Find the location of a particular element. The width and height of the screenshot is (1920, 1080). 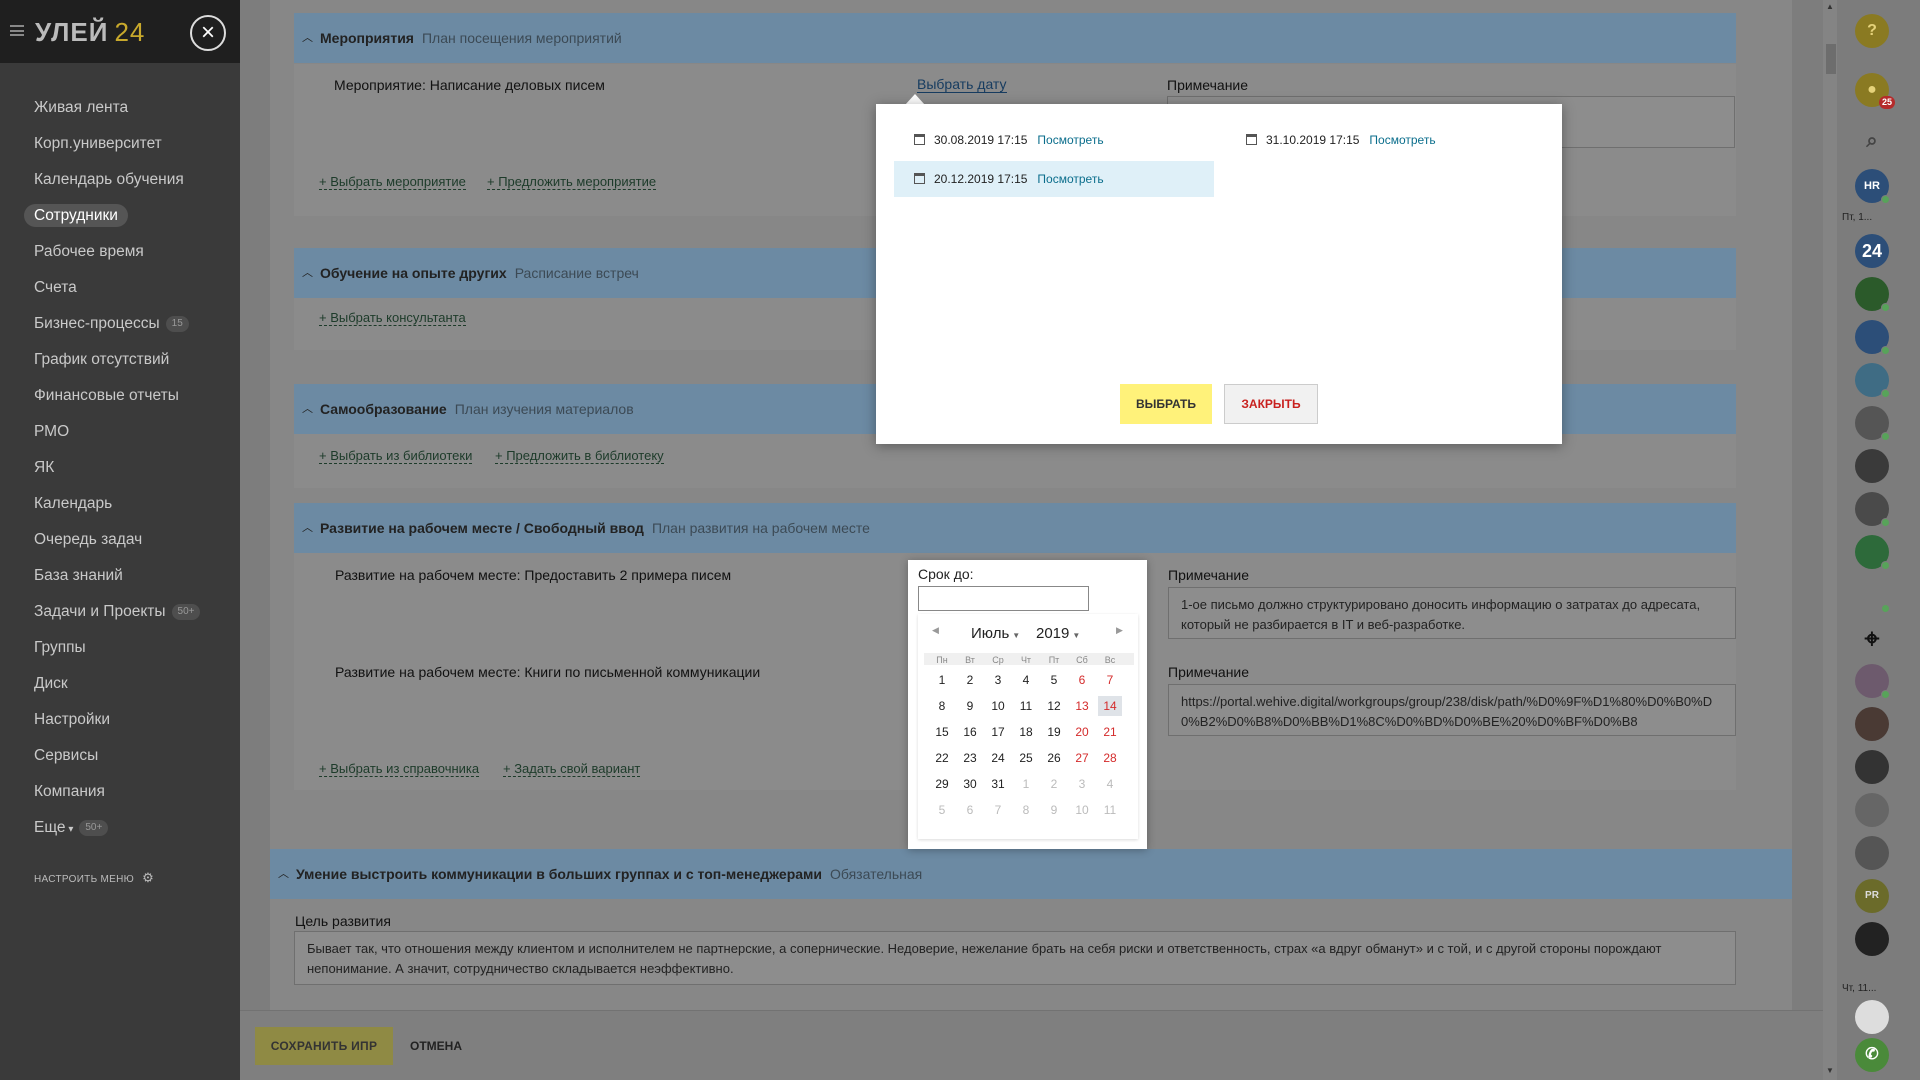

choose-library-link: + Выбрать из библиотеки is located at coordinates (396, 456).